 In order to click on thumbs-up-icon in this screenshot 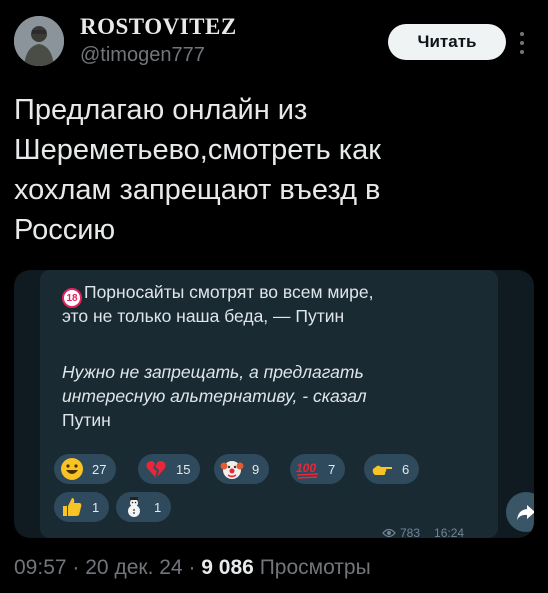, I will do `click(72, 507)`.